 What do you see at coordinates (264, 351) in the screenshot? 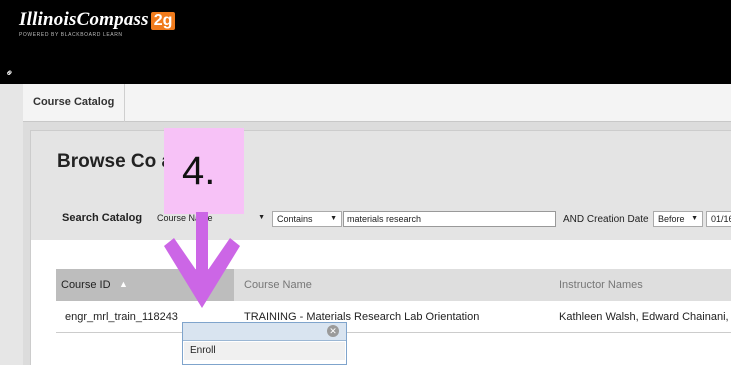
I see `enroll-menu-item: Enroll` at bounding box center [264, 351].